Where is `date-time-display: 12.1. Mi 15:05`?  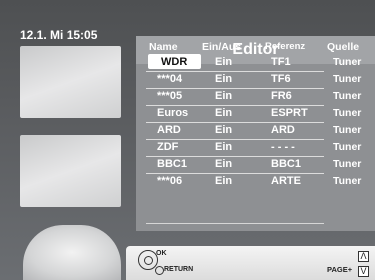
date-time-display: 12.1. Mi 15:05 is located at coordinates (59, 35).